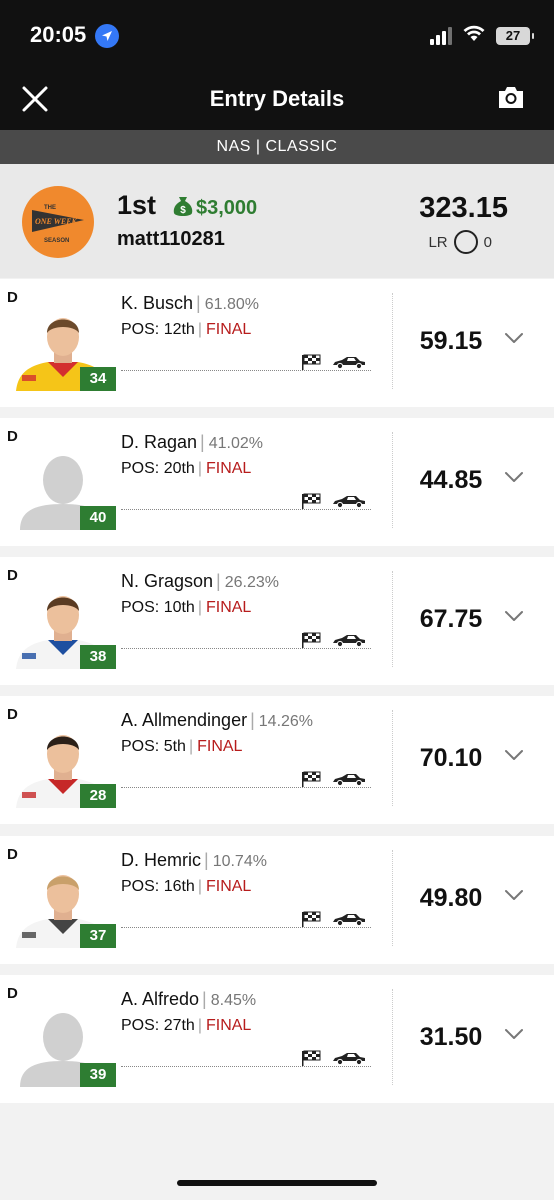  I want to click on ownership: 8.45%, so click(233, 1000).